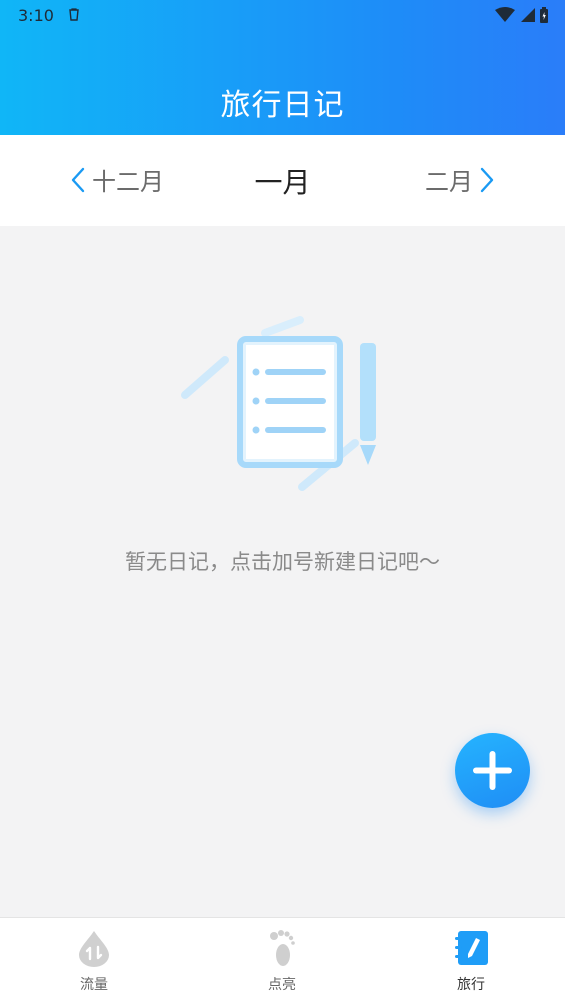  I want to click on status-bar: 3:10, so click(282, 16).